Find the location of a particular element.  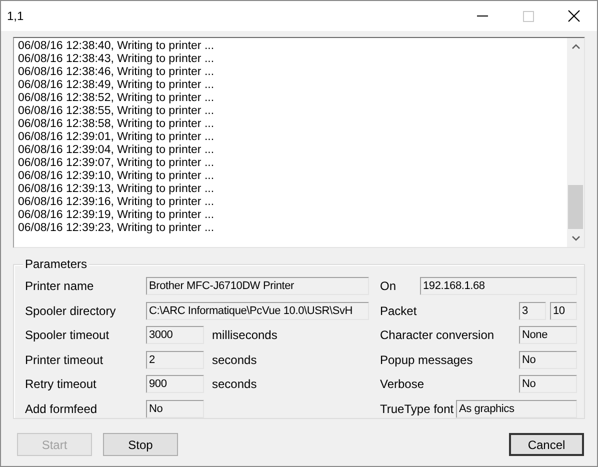

field-label: Popup messages is located at coordinates (427, 359).